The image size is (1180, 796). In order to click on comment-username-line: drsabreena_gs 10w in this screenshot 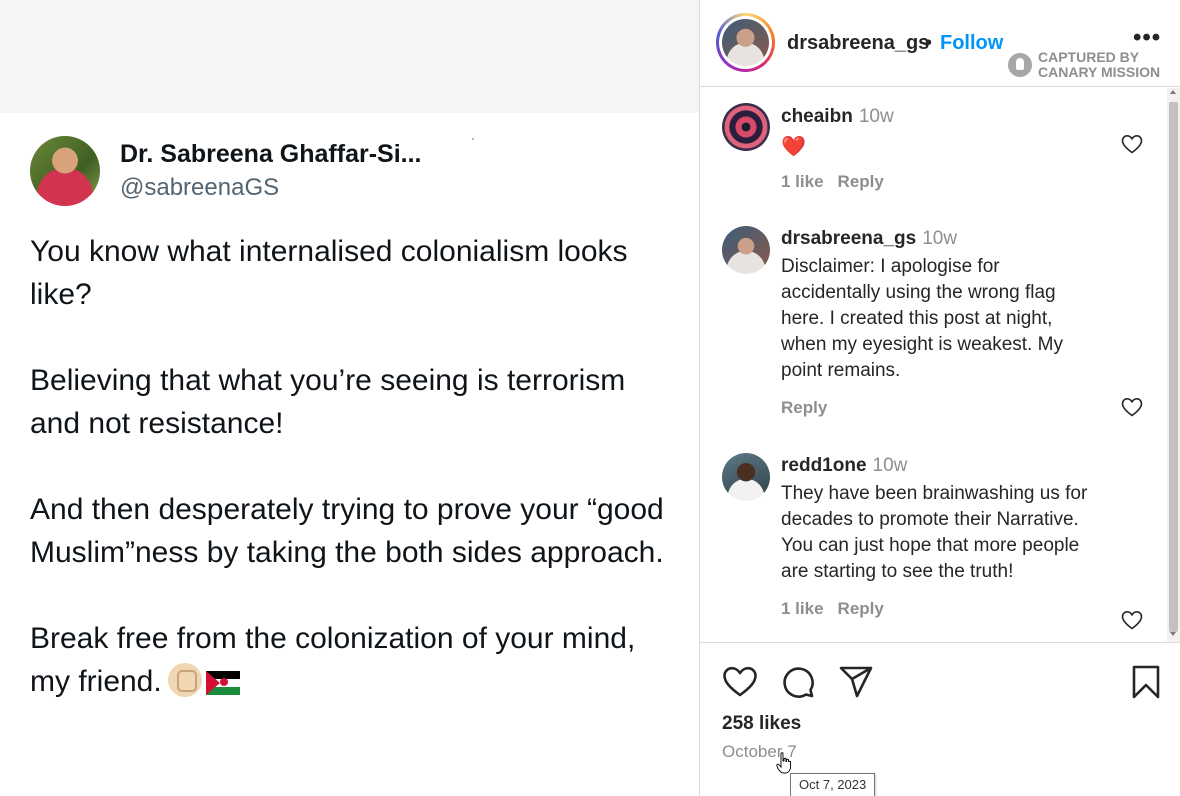, I will do `click(869, 239)`.